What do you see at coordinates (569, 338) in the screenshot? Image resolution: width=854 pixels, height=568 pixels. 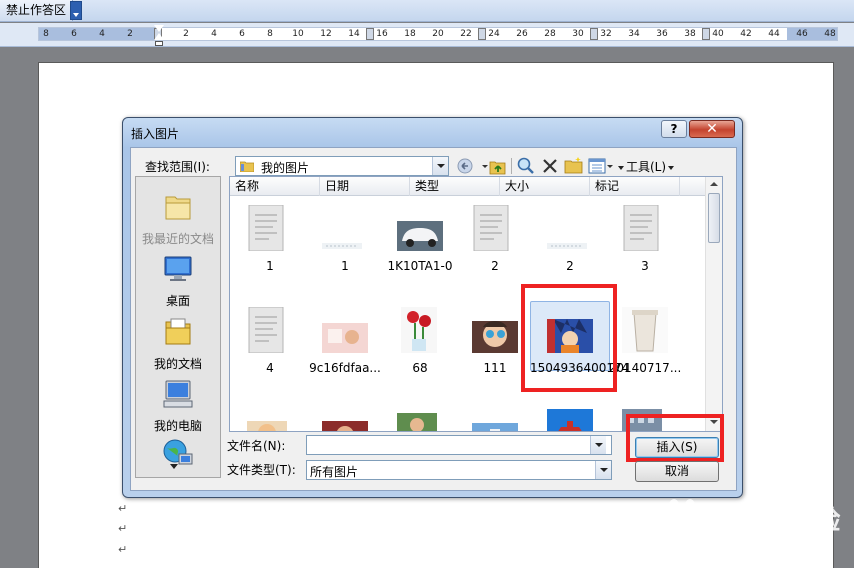 I see `highlight-selected-file` at bounding box center [569, 338].